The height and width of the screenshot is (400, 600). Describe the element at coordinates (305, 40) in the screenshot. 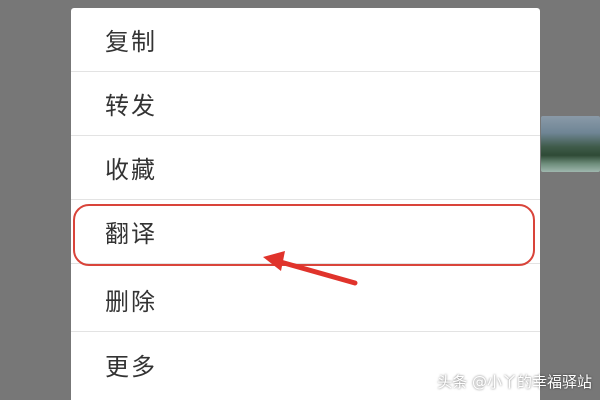

I see `menu-item-copy: 复制` at that location.